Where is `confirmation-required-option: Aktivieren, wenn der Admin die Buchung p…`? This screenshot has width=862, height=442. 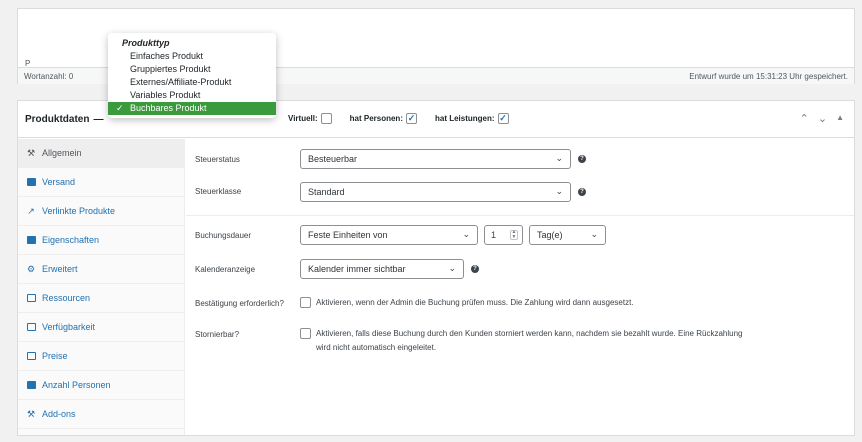
confirmation-required-option: Aktivieren, wenn der Admin die Buchung p… is located at coordinates (467, 303).